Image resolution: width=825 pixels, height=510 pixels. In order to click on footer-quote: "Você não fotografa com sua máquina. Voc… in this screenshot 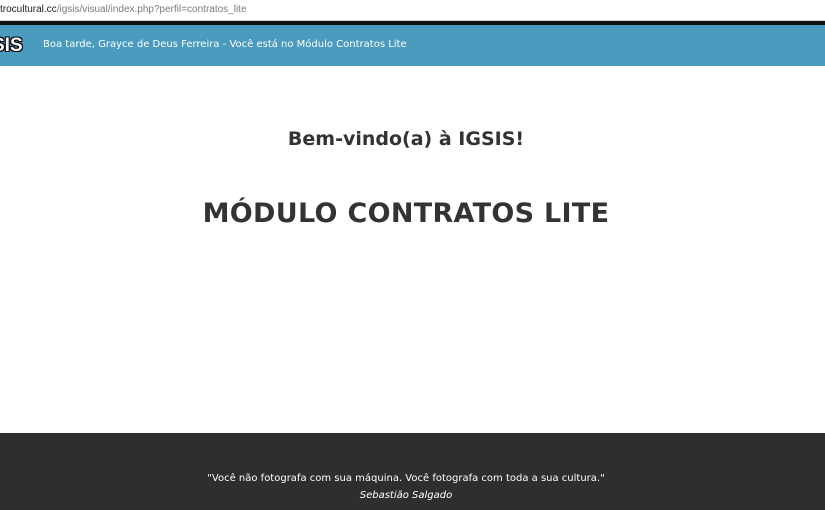, I will do `click(406, 478)`.